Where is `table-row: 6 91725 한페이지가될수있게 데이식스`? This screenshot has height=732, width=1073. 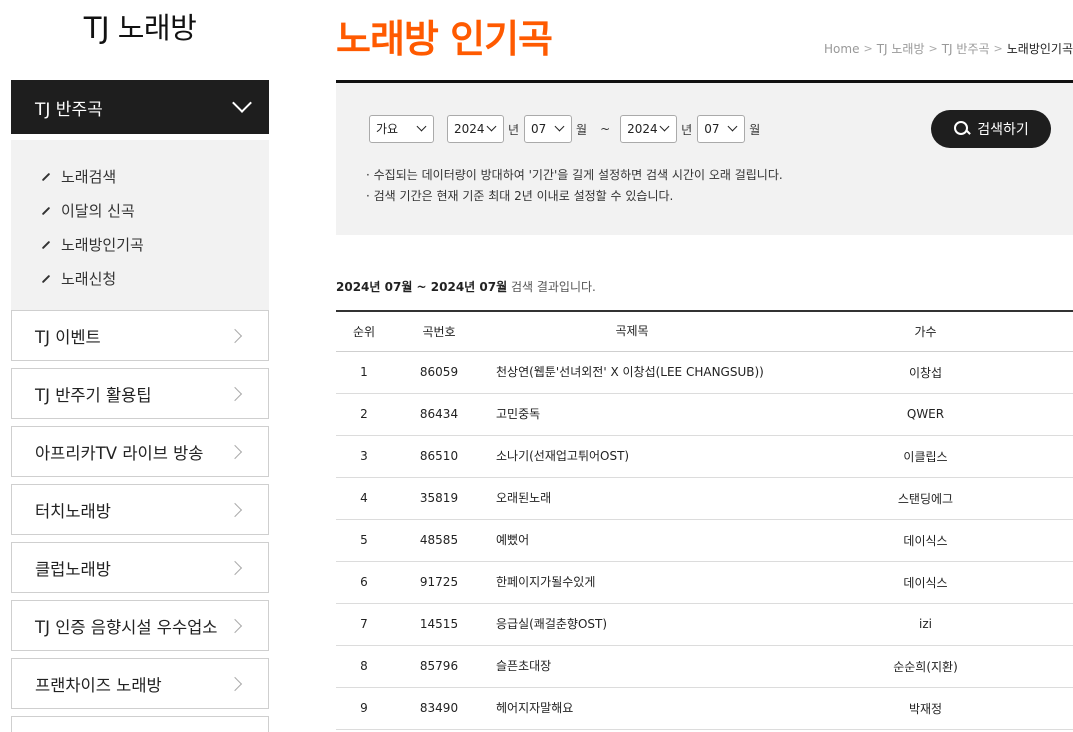 table-row: 6 91725 한페이지가될수있게 데이식스 is located at coordinates (704, 582).